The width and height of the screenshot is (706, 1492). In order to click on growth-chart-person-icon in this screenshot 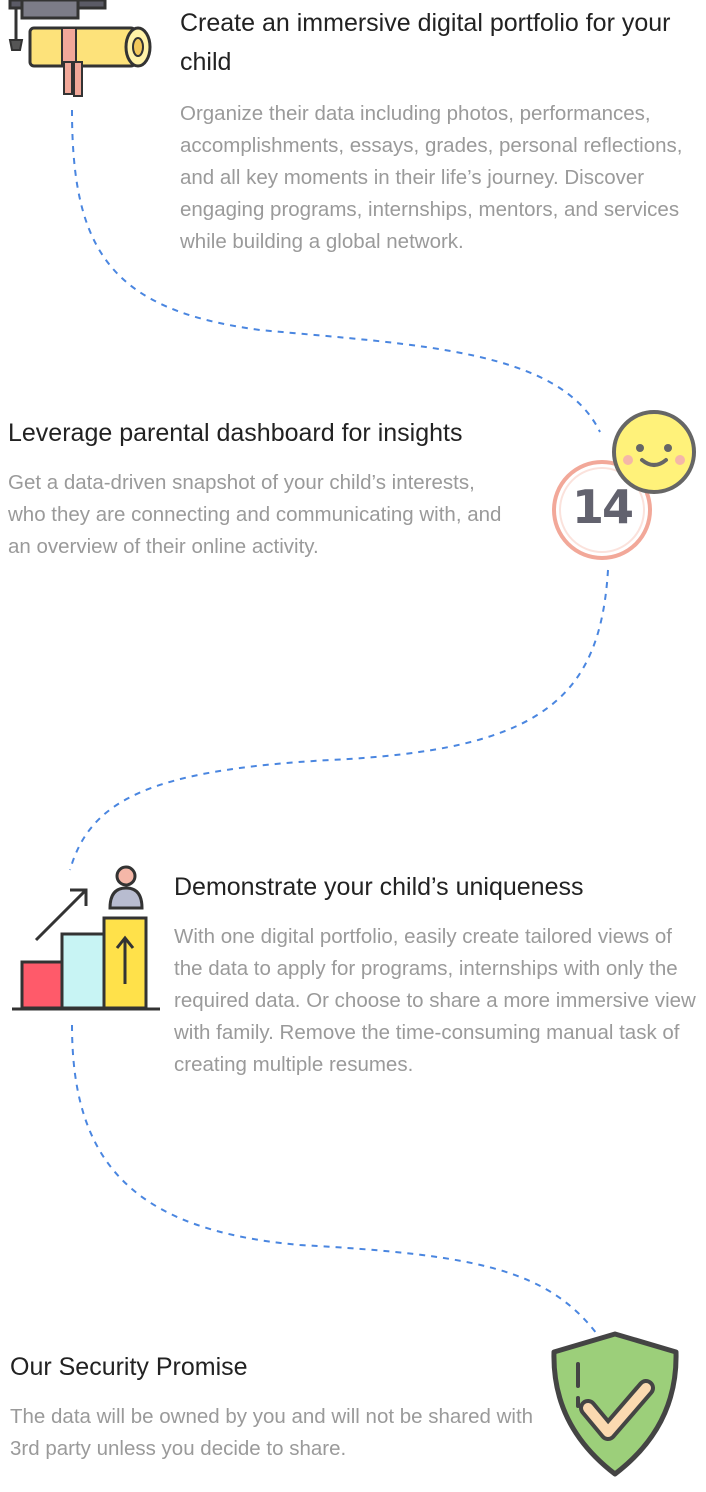, I will do `click(86, 938)`.